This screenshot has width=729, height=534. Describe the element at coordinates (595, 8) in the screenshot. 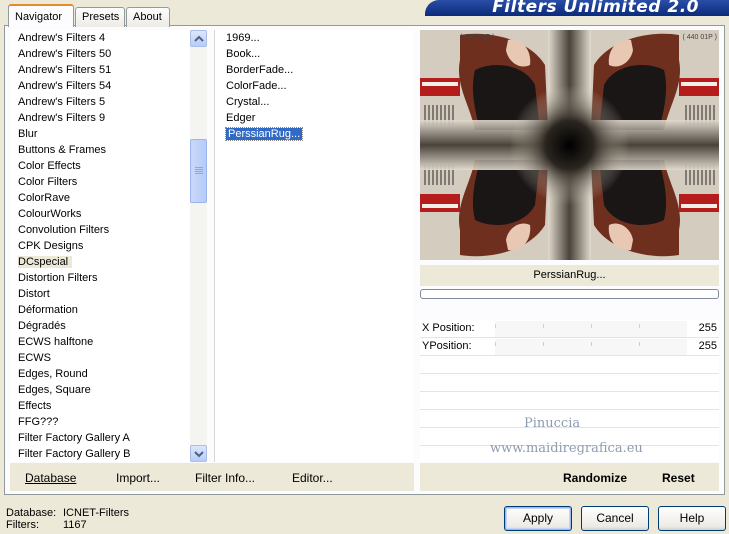

I see `banner-title: Filters Unlimited 2.0` at that location.